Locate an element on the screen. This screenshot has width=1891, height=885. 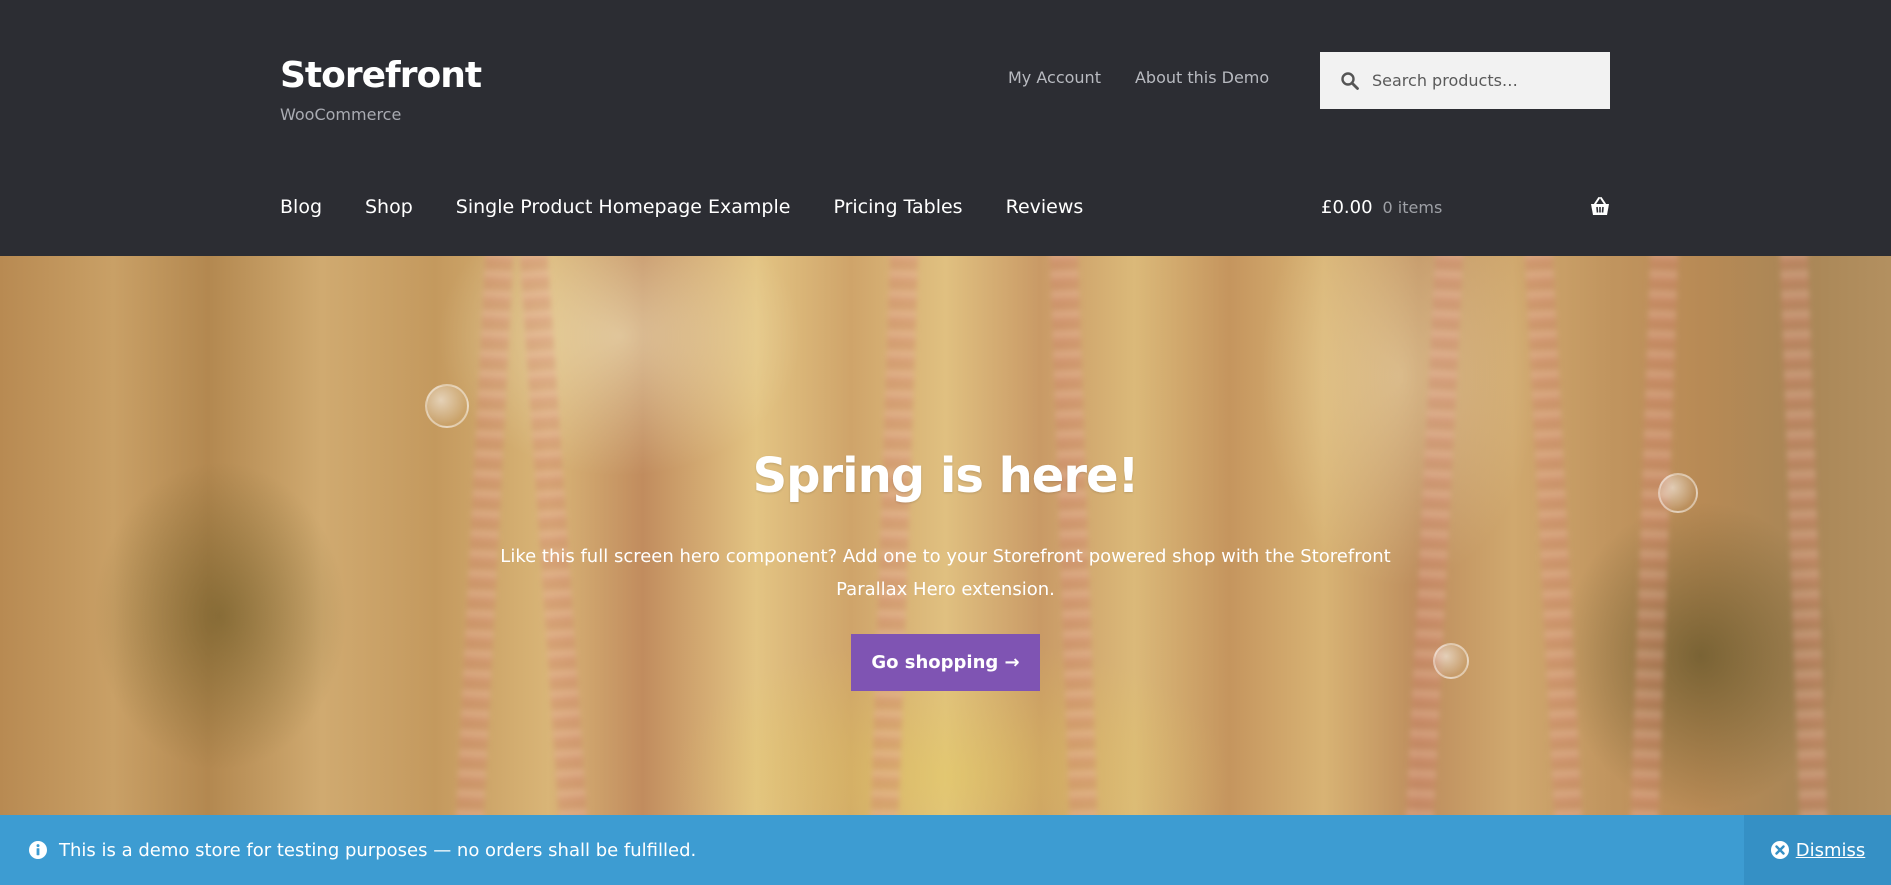
cart-link: £0.00 0 items is located at coordinates (1466, 207).